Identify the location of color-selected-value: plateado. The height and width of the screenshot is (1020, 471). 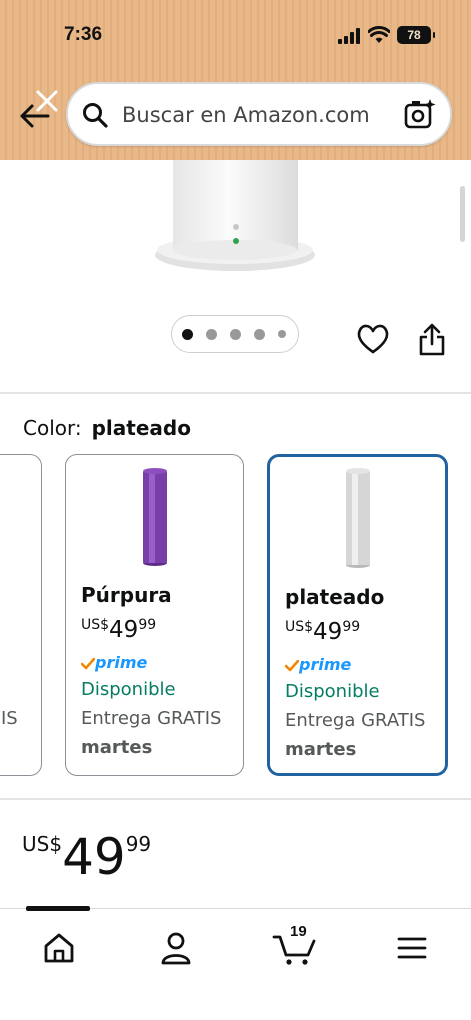
(141, 428).